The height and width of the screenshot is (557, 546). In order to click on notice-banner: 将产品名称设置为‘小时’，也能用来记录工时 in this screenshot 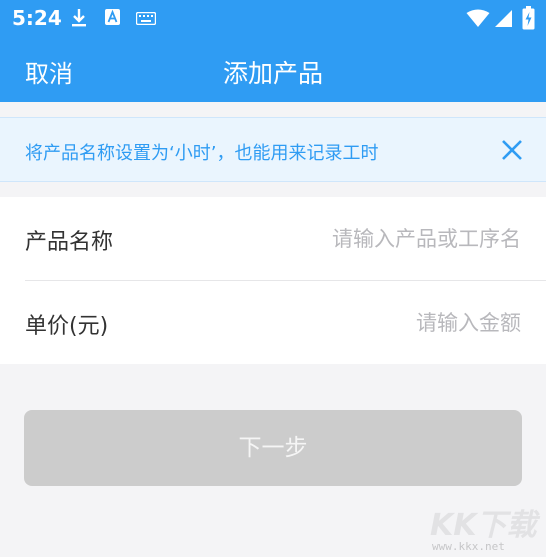, I will do `click(273, 149)`.